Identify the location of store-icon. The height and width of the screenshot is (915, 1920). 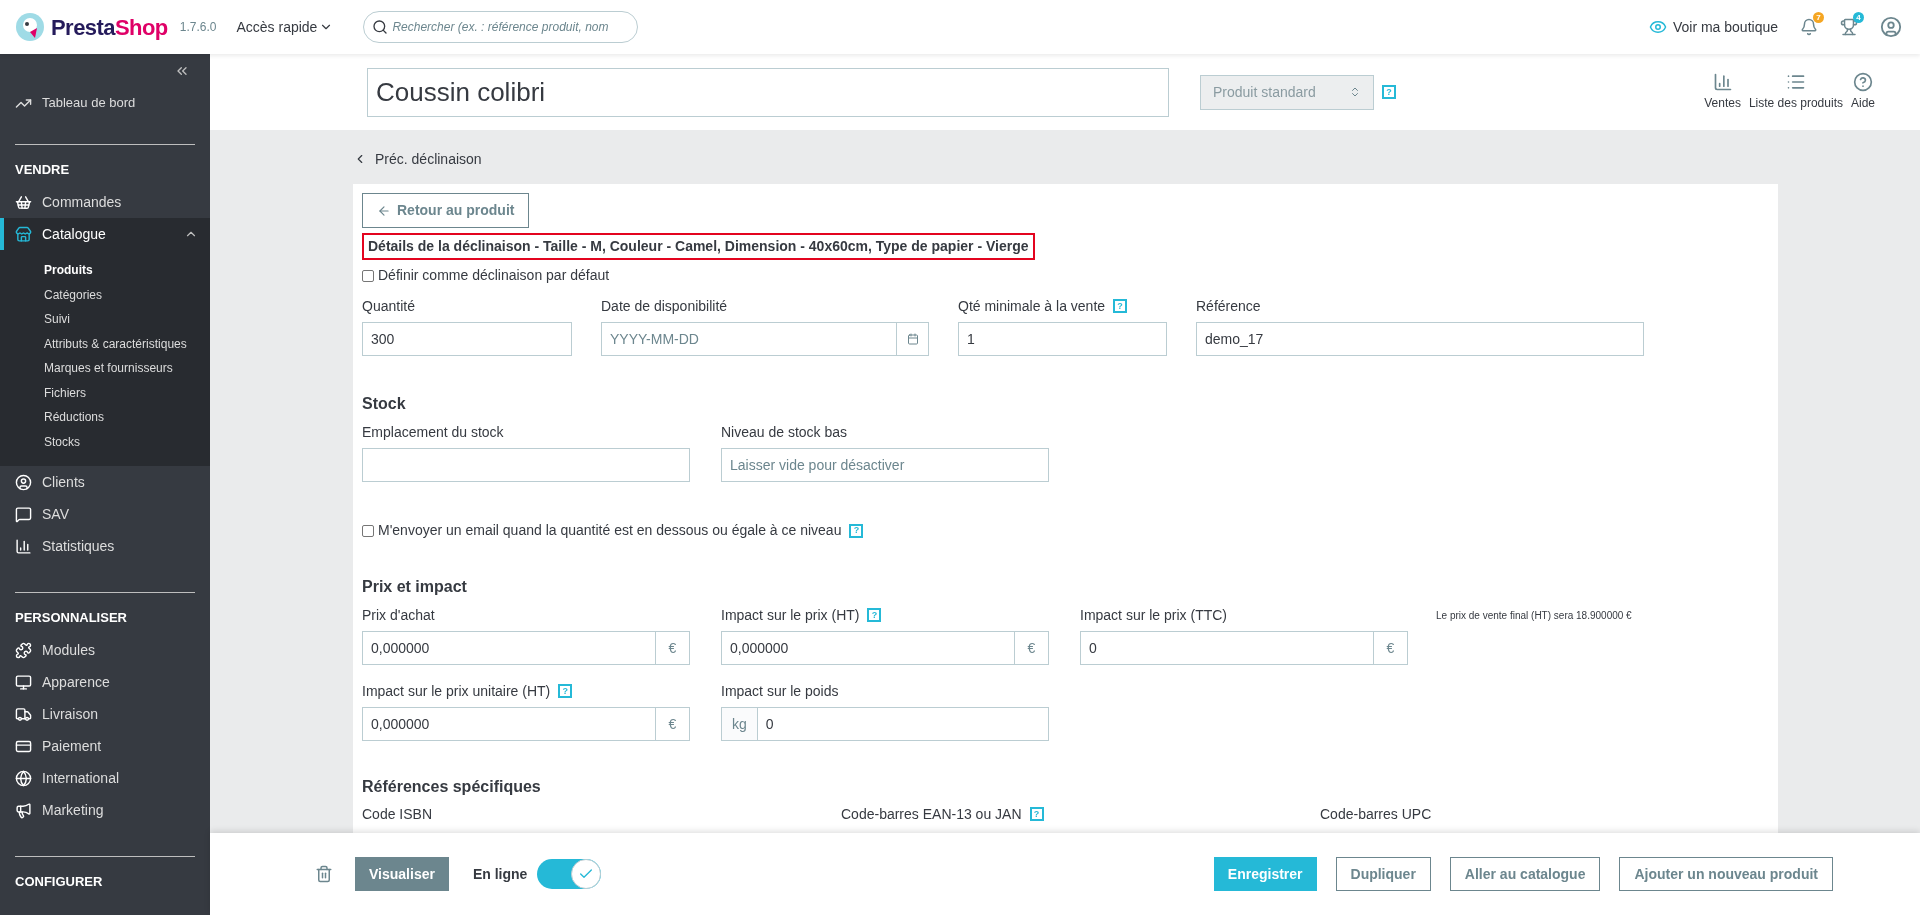
(23, 234).